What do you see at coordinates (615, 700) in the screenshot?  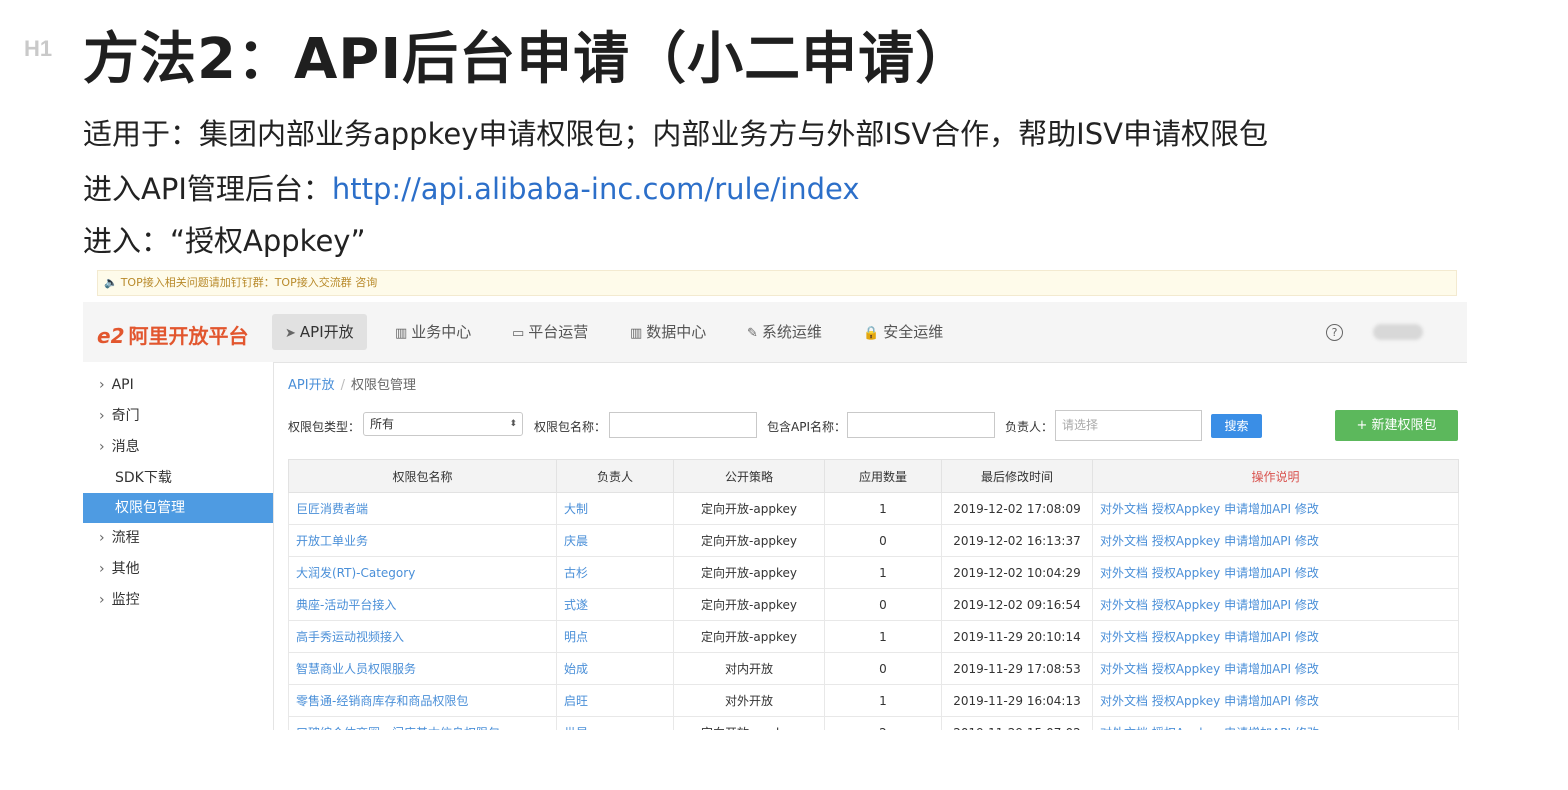 I see `owner-link: 启旺` at bounding box center [615, 700].